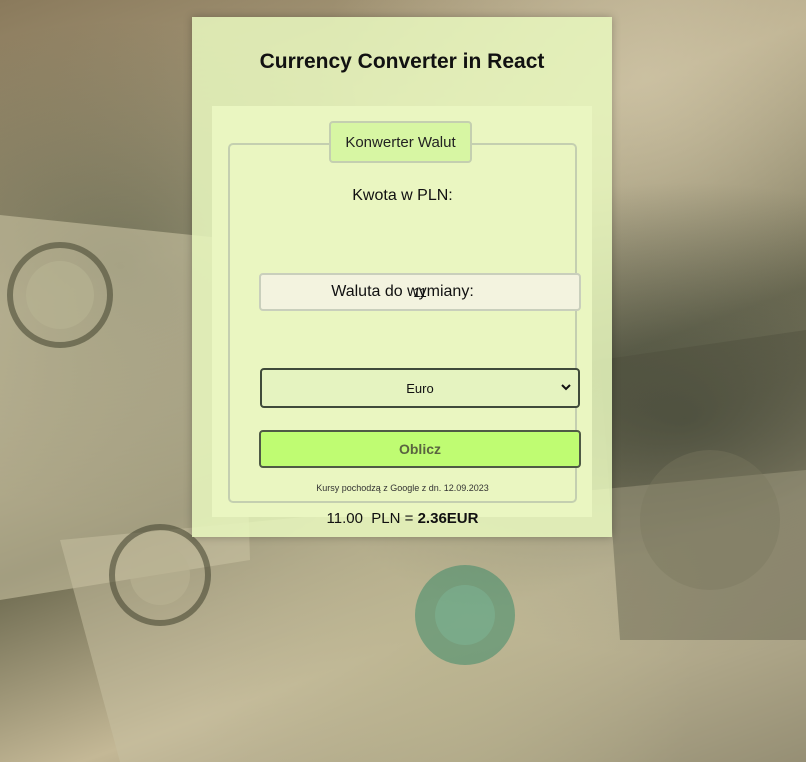 This screenshot has height=762, width=806. Describe the element at coordinates (402, 291) in the screenshot. I see `currency-label: Waluta do wymiany:` at that location.